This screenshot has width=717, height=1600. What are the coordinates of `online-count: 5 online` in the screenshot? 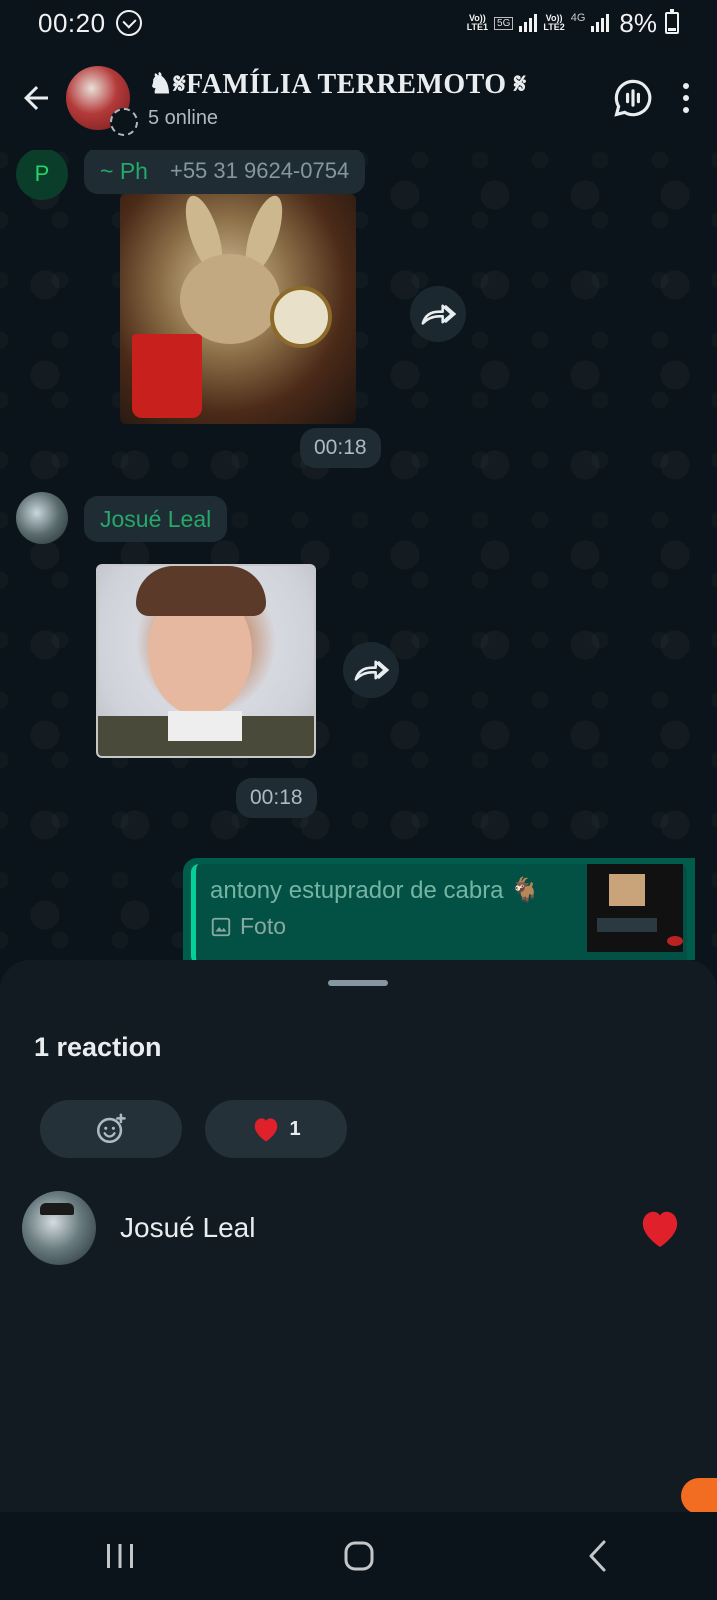 It's located at (183, 117).